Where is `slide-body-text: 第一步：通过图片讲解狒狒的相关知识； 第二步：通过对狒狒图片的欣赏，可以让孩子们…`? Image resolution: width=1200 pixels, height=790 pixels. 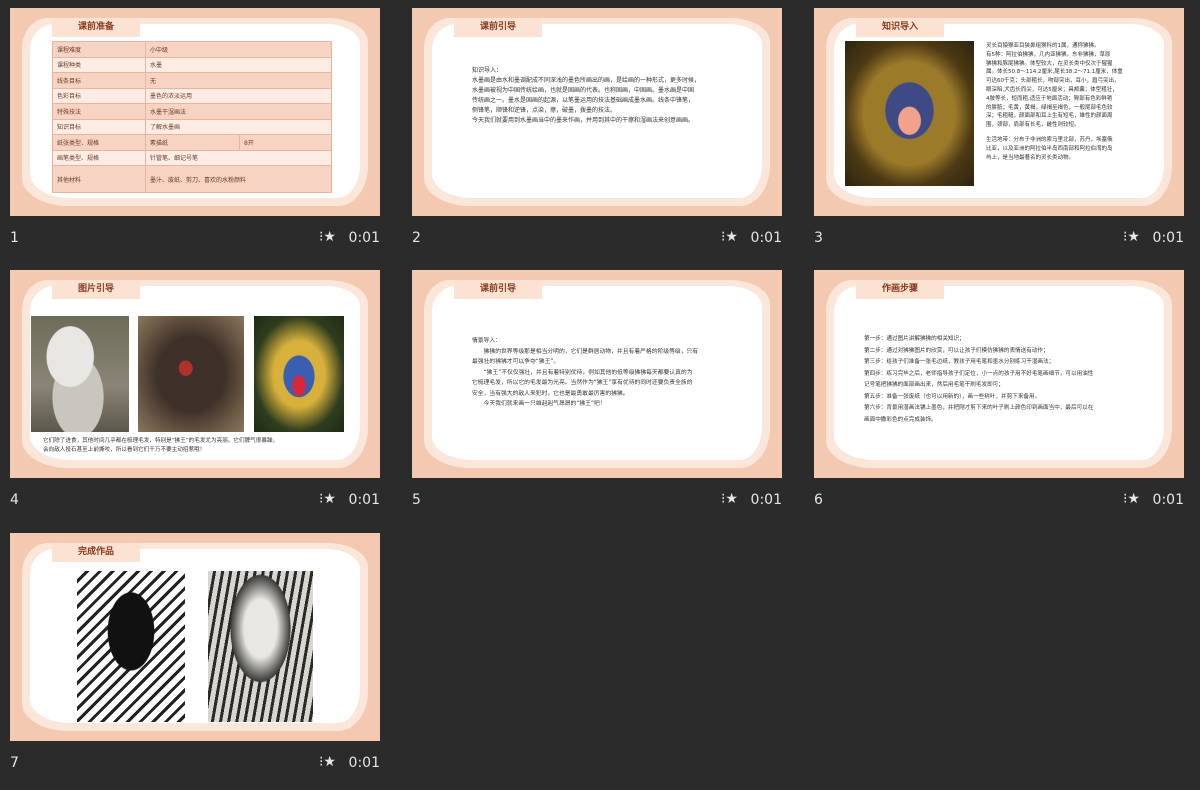
slide-body-text: 第一步：通过图片讲解狒狒的相关知识； 第二步：通过对狒狒图片的欣赏，可以让孩子们… is located at coordinates (979, 379).